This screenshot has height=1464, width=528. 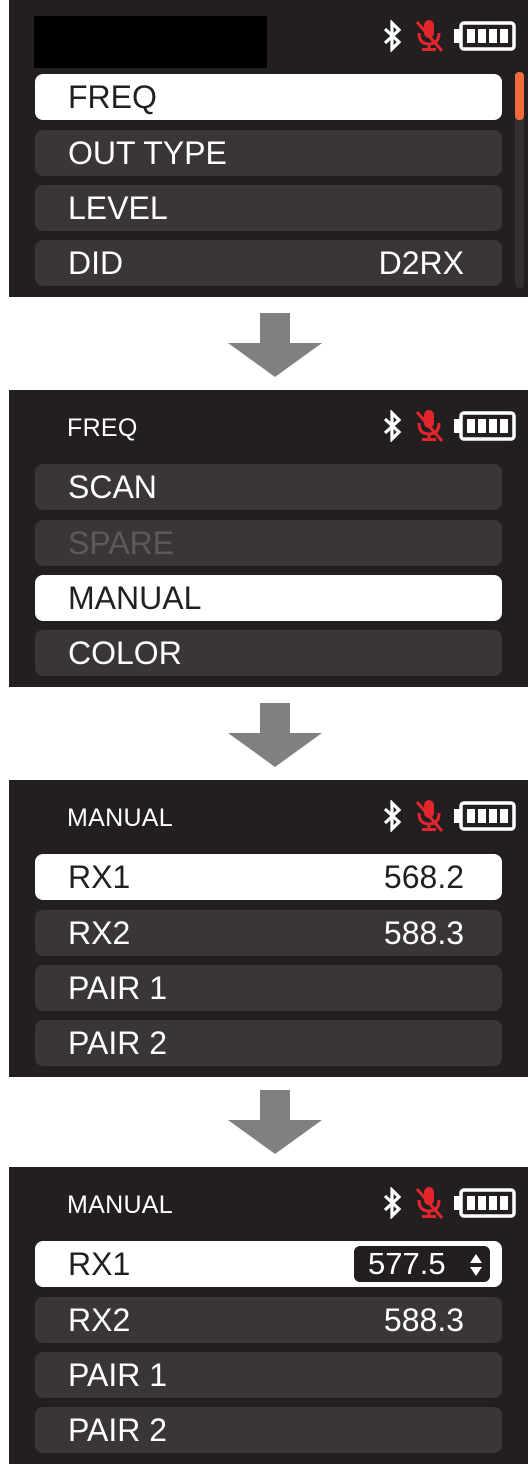 I want to click on menu-item-level: LEVEL, so click(x=268, y=208).